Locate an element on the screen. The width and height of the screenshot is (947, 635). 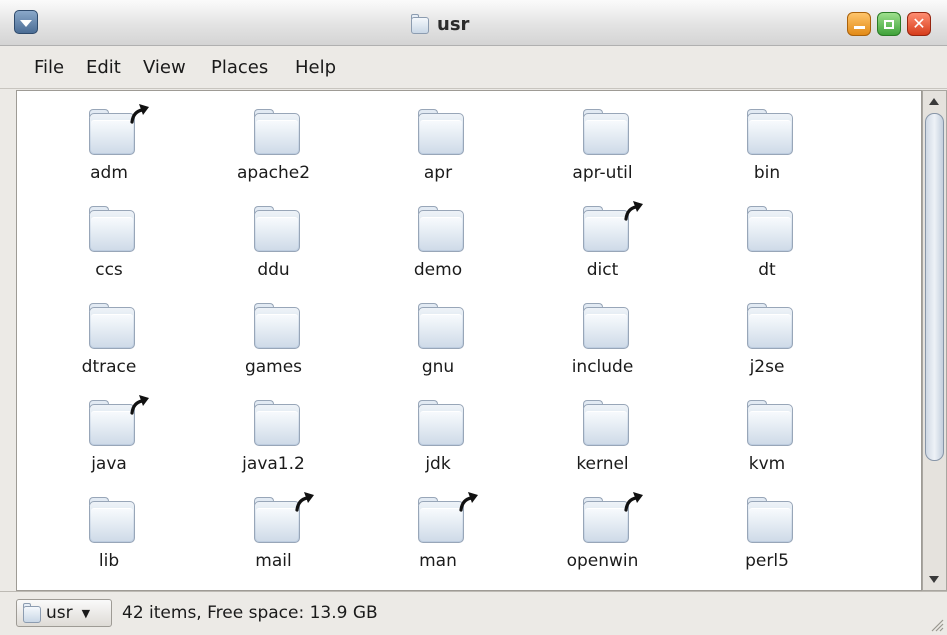
folder-item: lib is located at coordinates (109, 529).